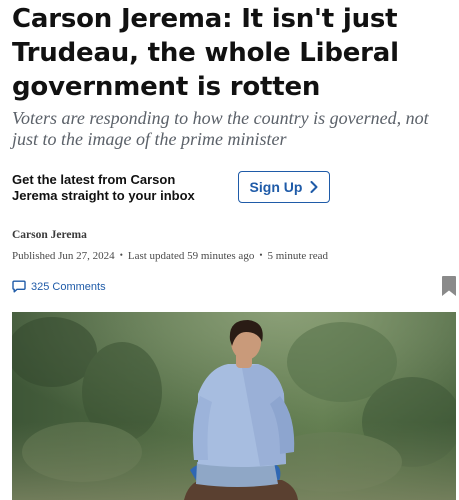  I want to click on comments-count: 325 Comments, so click(68, 286).